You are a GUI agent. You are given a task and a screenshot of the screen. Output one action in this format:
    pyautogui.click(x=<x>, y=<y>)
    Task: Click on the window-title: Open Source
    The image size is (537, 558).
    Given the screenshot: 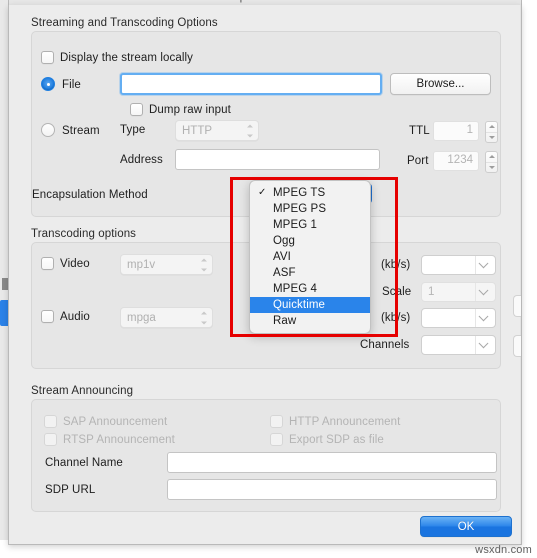 What is the action you would take?
    pyautogui.click(x=265, y=1)
    